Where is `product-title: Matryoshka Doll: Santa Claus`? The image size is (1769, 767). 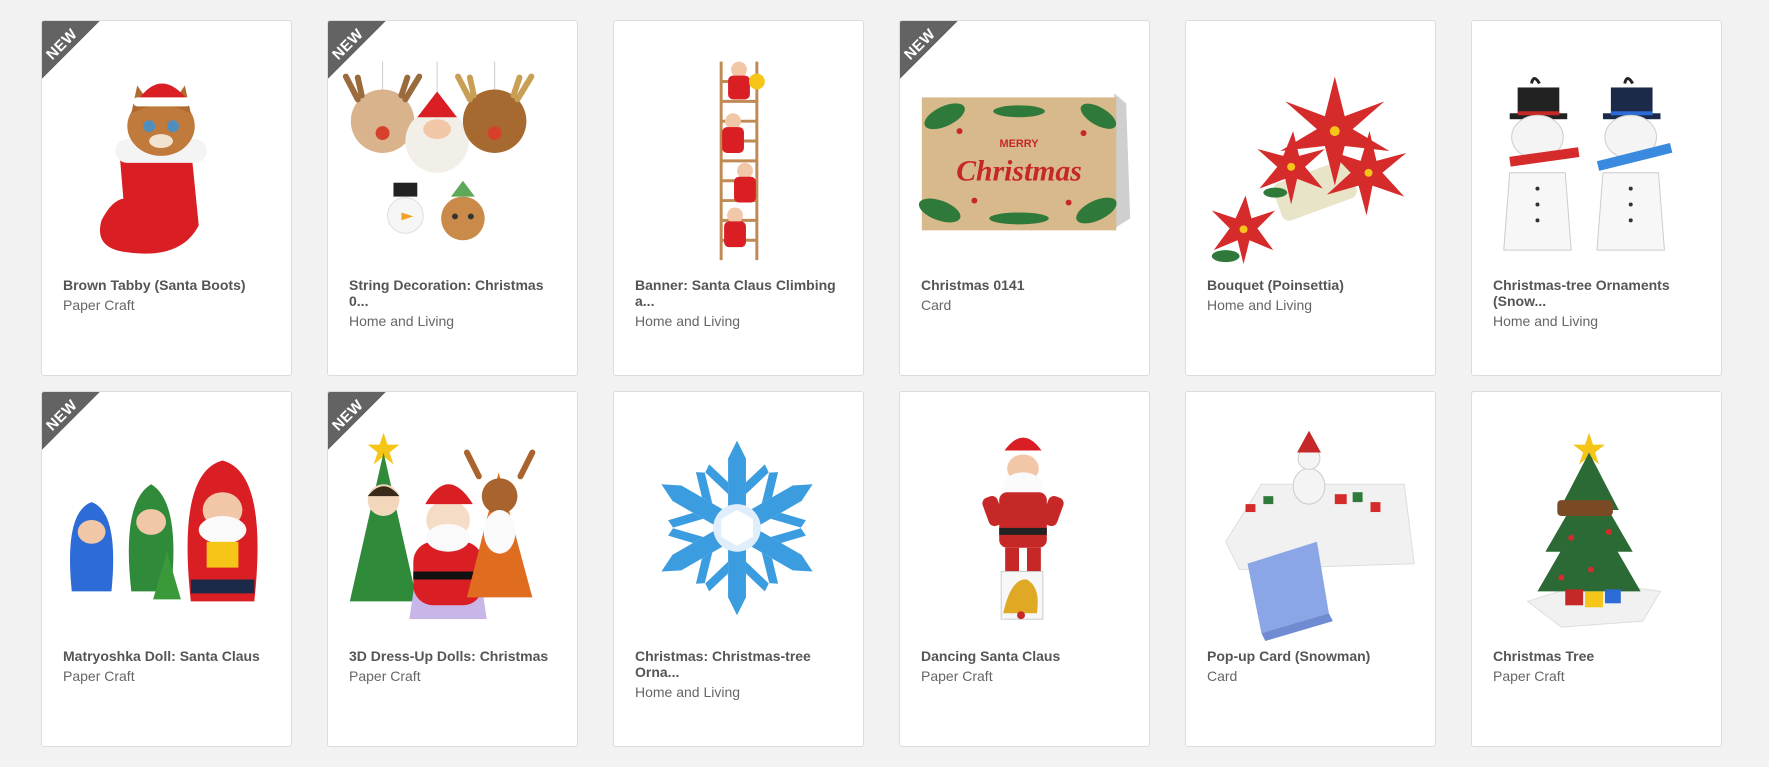 product-title: Matryoshka Doll: Santa Claus is located at coordinates (169, 656).